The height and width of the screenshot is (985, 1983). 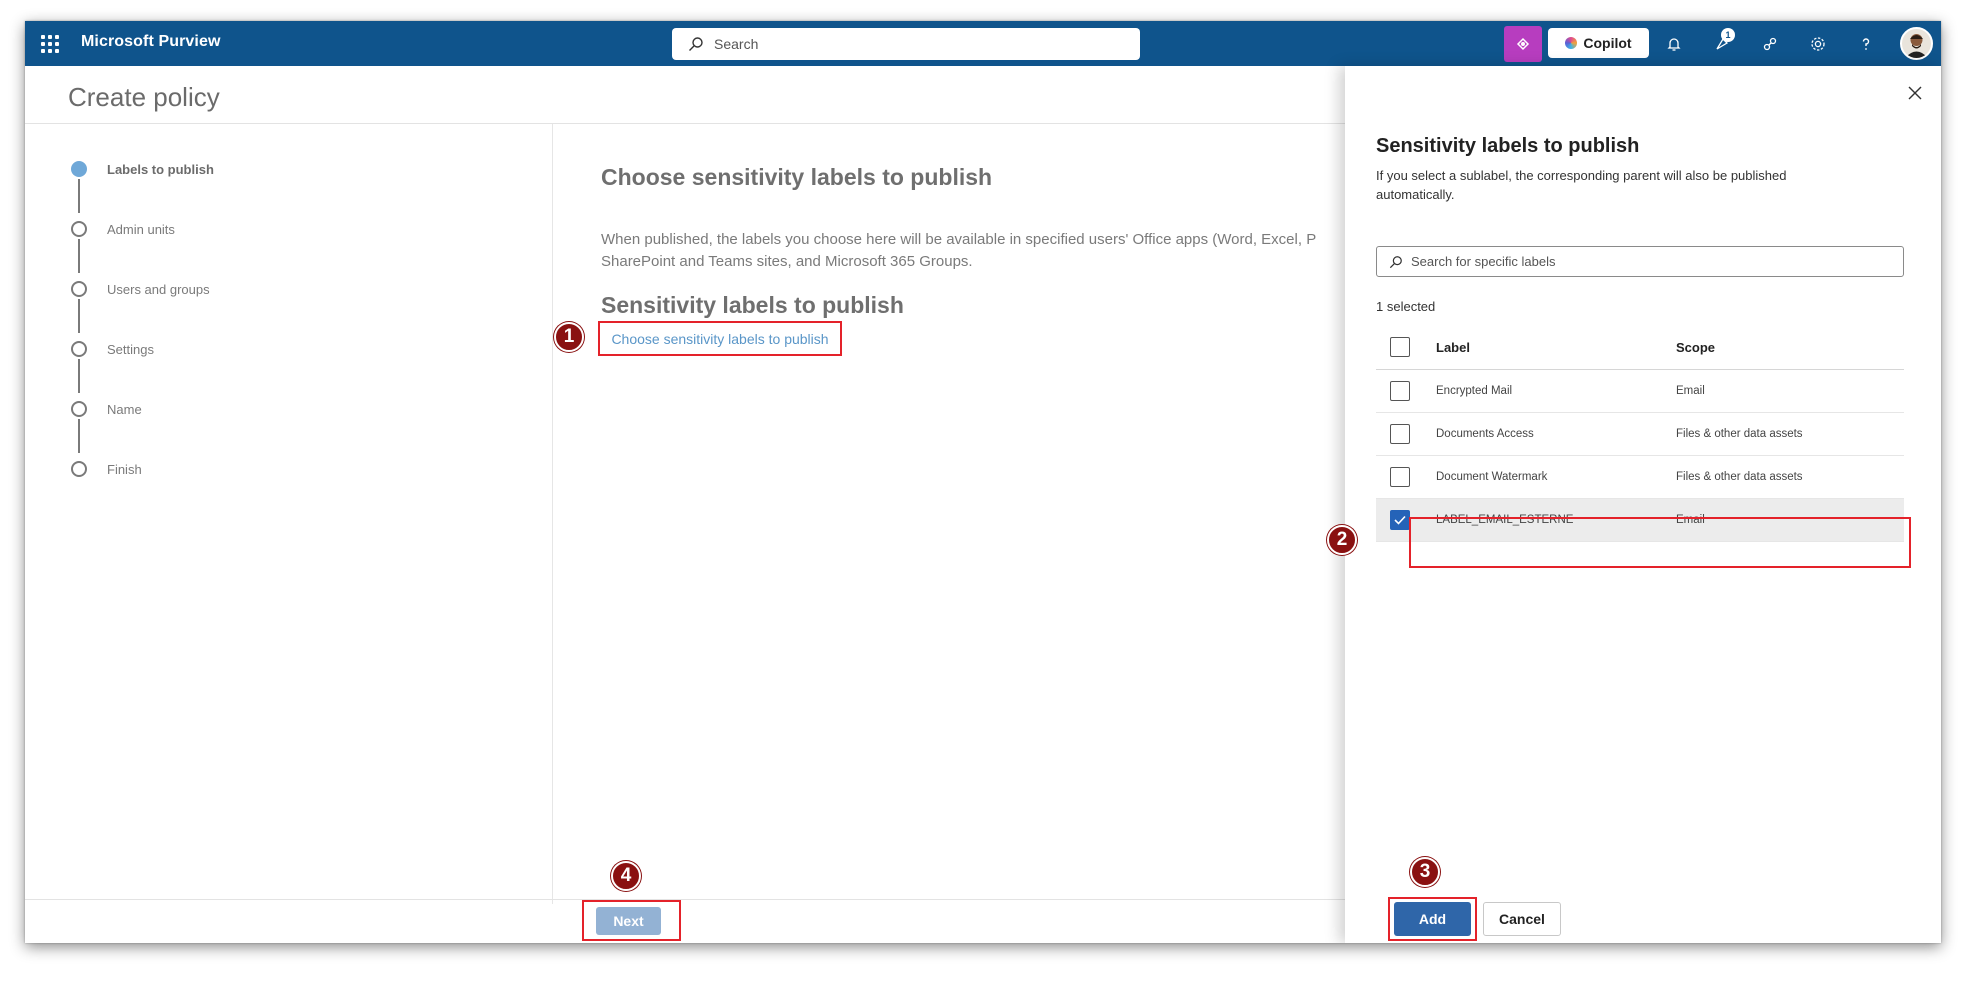 I want to click on footer-divider, so click(x=685, y=899).